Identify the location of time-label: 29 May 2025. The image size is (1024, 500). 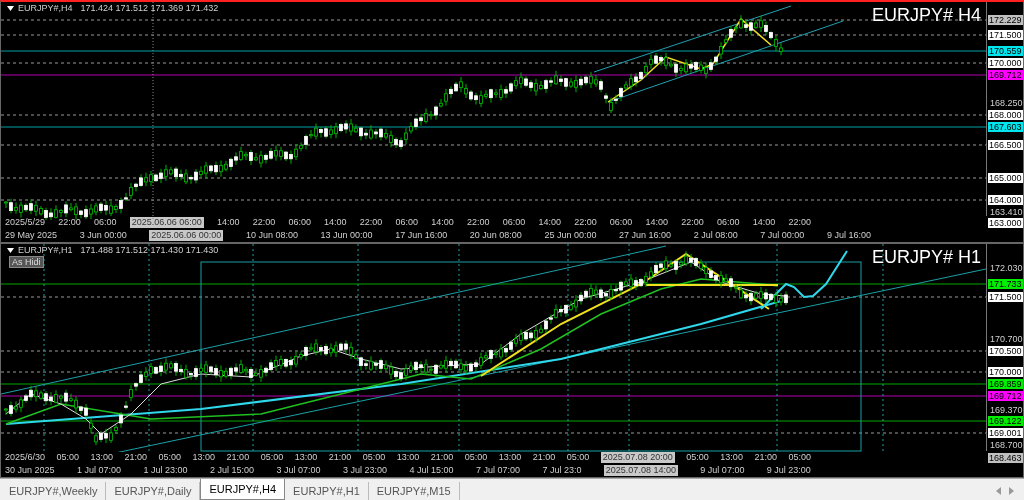
(31, 235).